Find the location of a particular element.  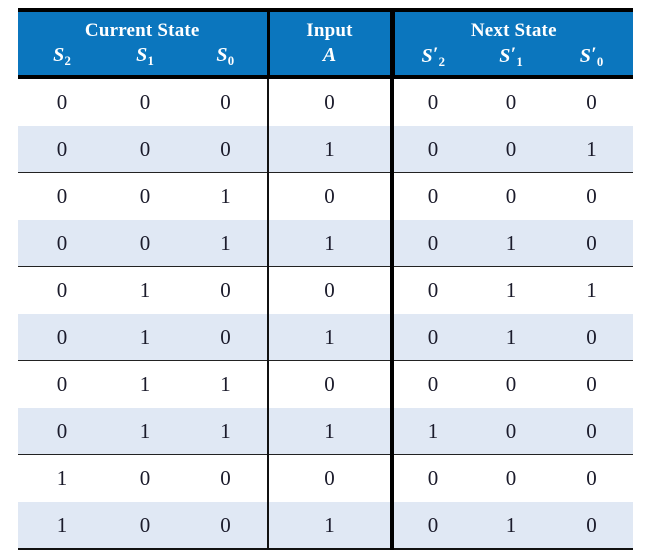

table-row: 1001010 is located at coordinates (326, 525).